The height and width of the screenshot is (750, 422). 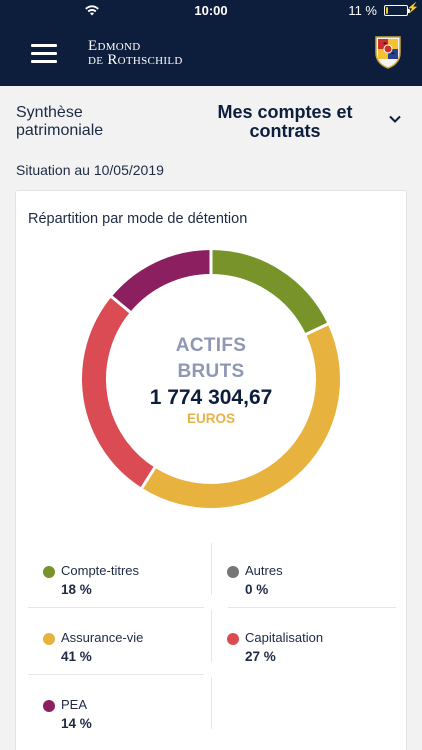 I want to click on status-bar: 10:00 11 % ⚡, so click(x=211, y=10).